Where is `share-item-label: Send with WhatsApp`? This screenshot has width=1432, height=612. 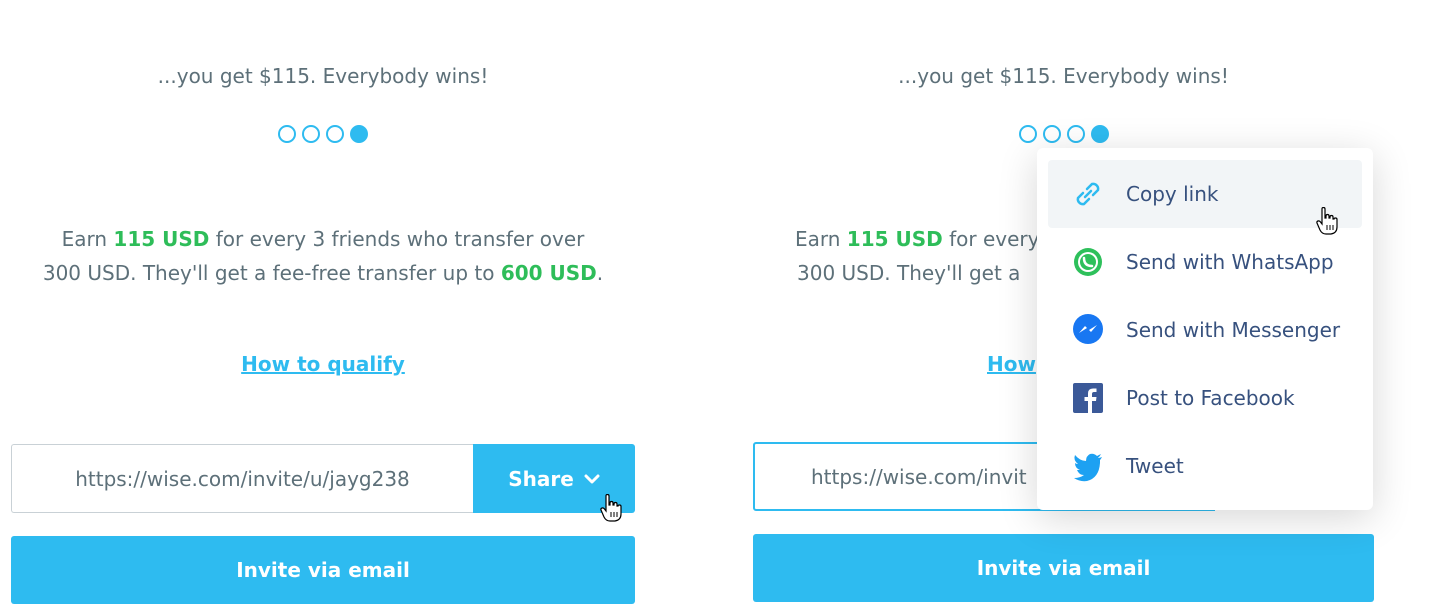
share-item-label: Send with WhatsApp is located at coordinates (1230, 262).